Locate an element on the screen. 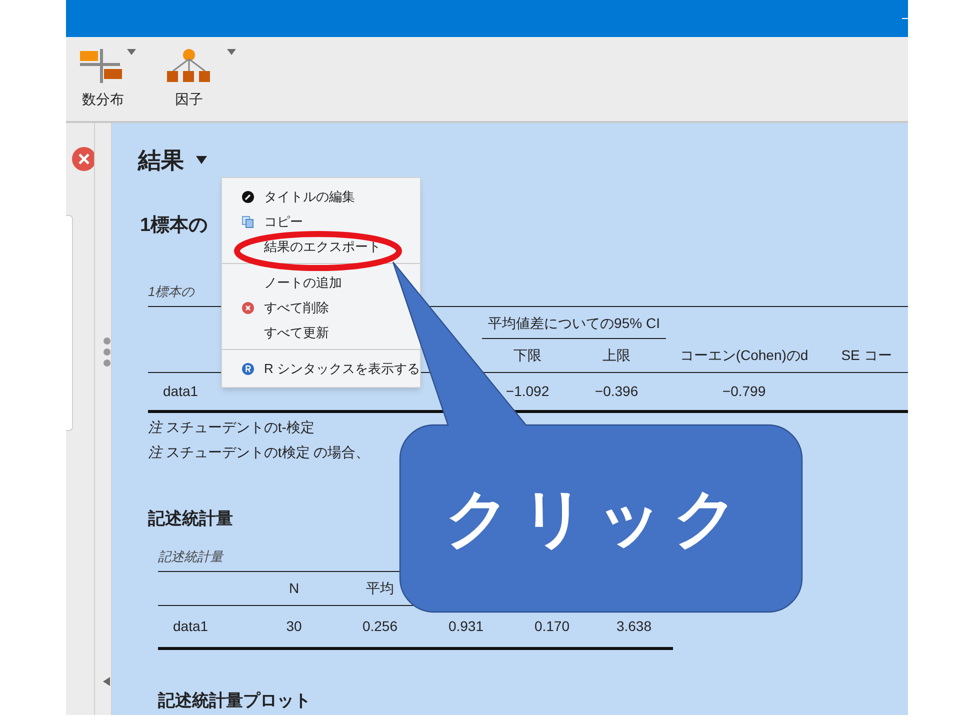 This screenshot has height=720, width=960. pencil-icon is located at coordinates (248, 197).